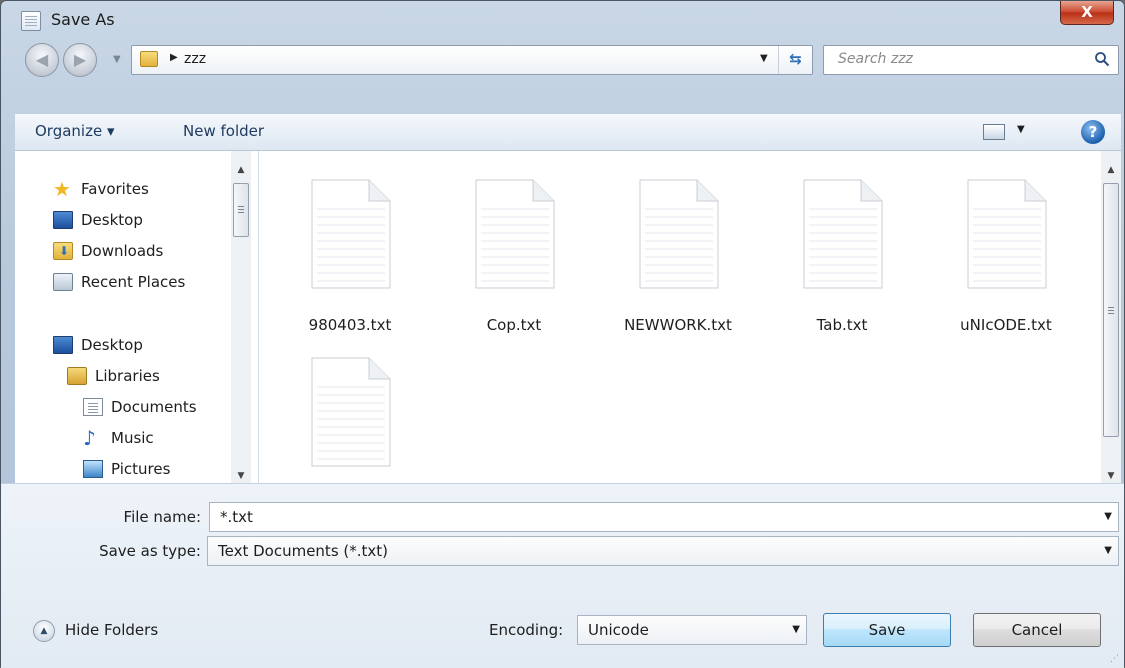 This screenshot has height=668, width=1125. I want to click on file-item: NEWWORK.txt, so click(678, 242).